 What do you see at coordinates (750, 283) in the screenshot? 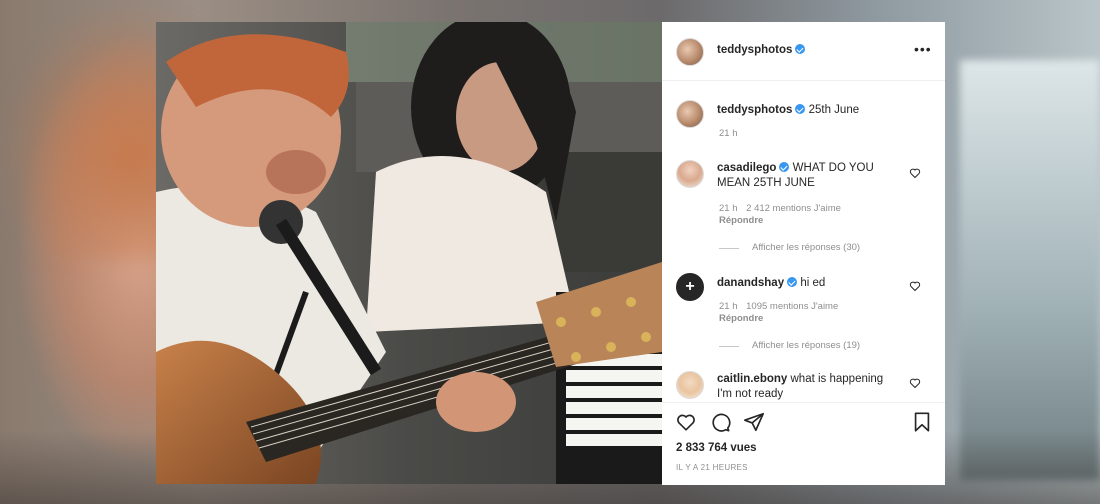
I see `comment-username: danandshay` at bounding box center [750, 283].